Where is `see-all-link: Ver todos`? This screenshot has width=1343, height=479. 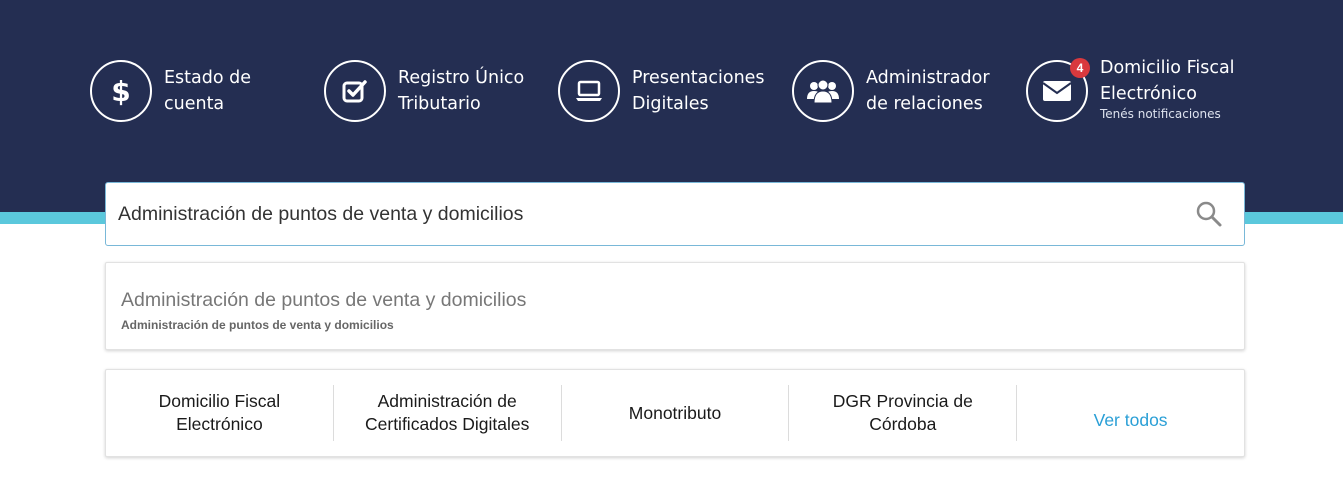 see-all-link: Ver todos is located at coordinates (1130, 413).